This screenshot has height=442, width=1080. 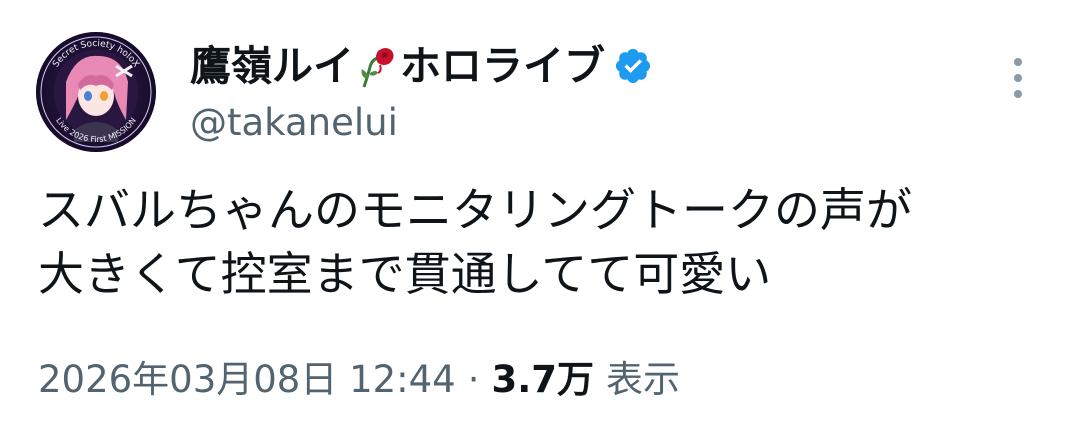 What do you see at coordinates (542, 380) in the screenshot?
I see `views-count: 3.7万` at bounding box center [542, 380].